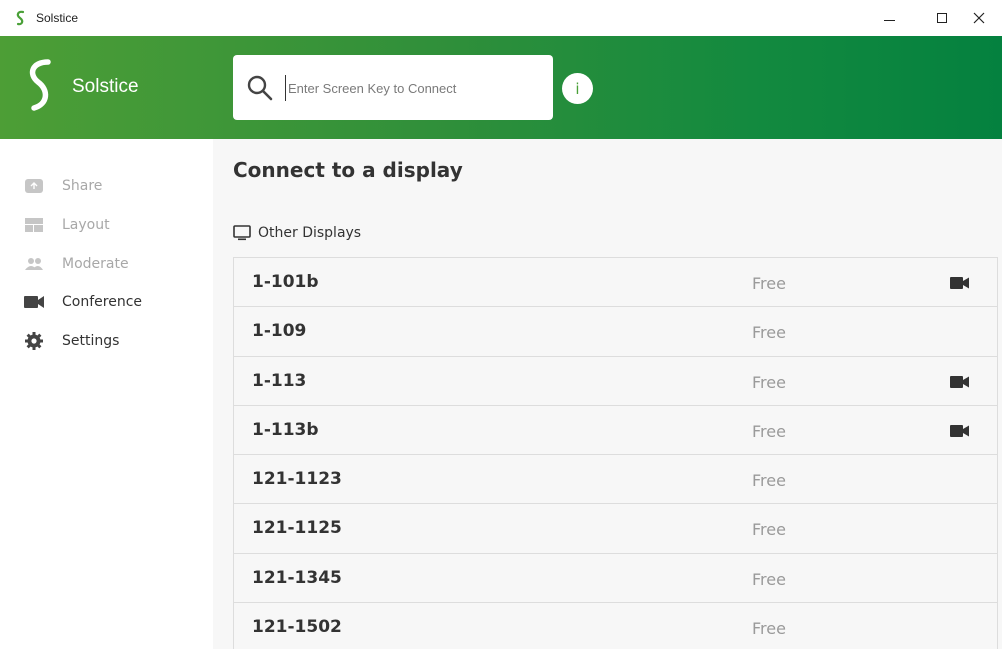 Image resolution: width=1002 pixels, height=649 pixels. Describe the element at coordinates (34, 264) in the screenshot. I see `moderate-icon` at that location.